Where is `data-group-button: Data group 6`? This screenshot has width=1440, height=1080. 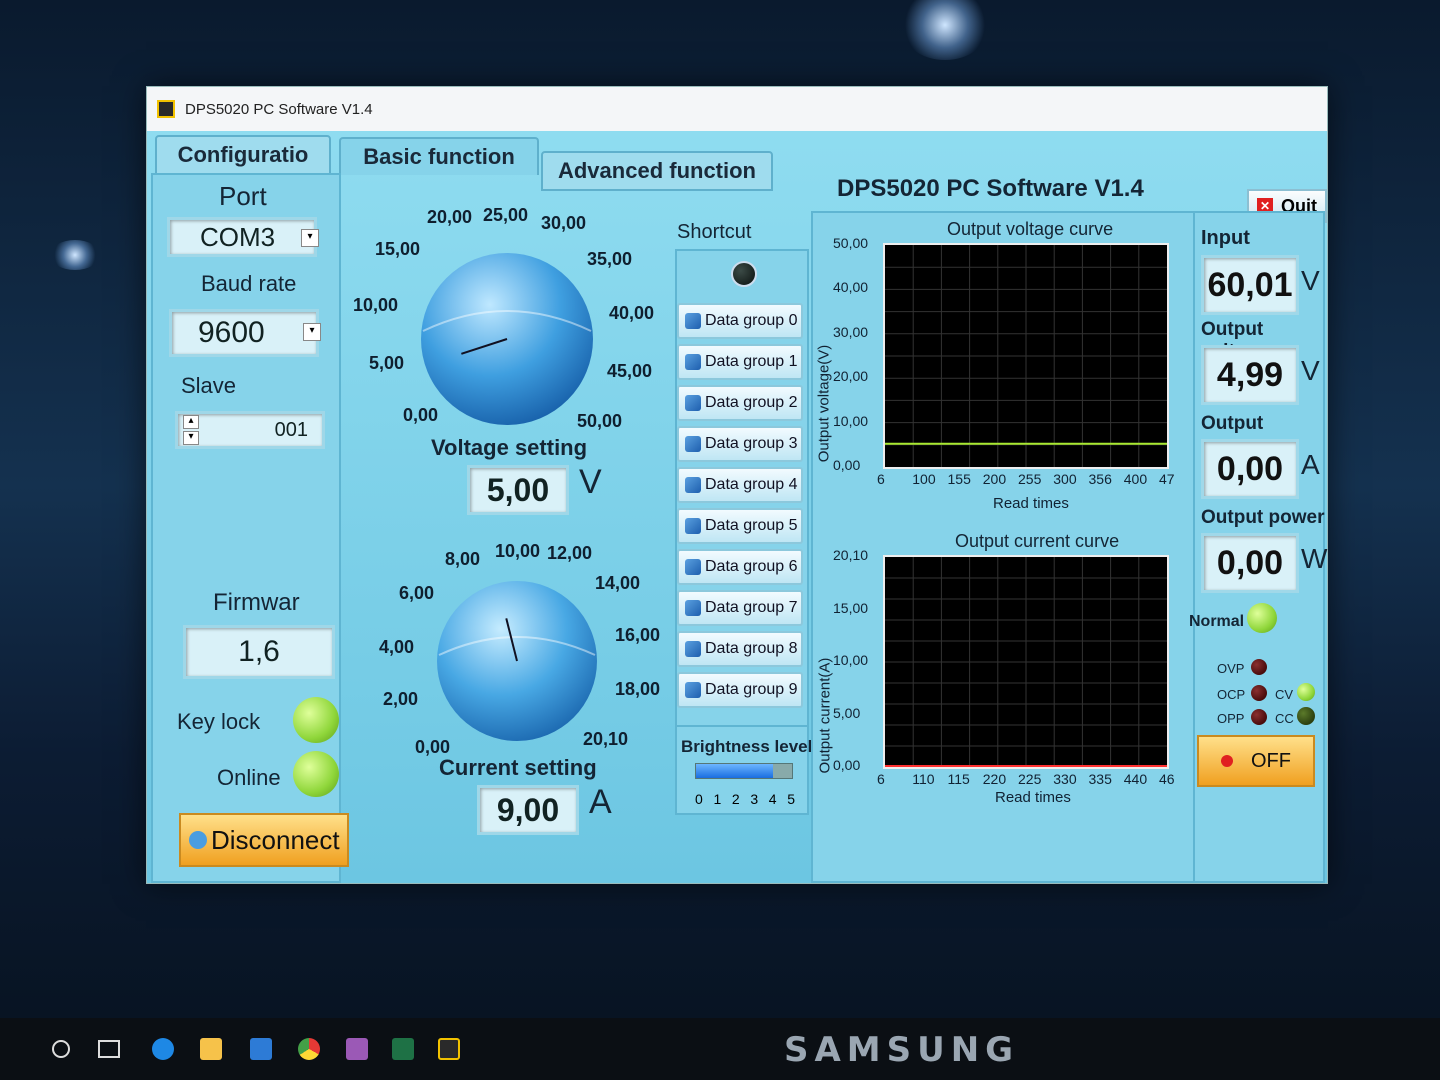 data-group-button: Data group 6 is located at coordinates (740, 567).